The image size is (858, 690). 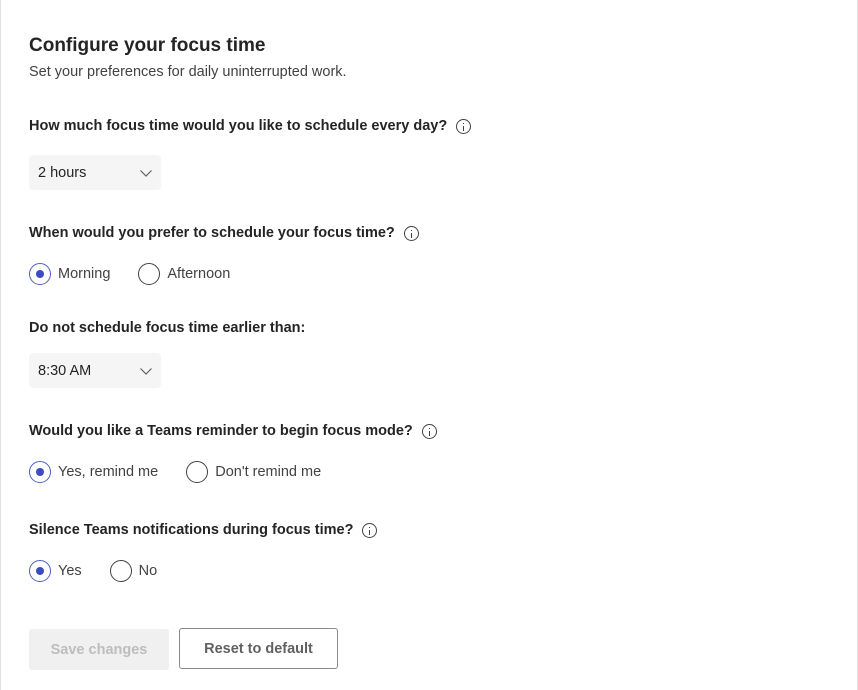 I want to click on silence-radio-group: Yes No, so click(x=107, y=571).